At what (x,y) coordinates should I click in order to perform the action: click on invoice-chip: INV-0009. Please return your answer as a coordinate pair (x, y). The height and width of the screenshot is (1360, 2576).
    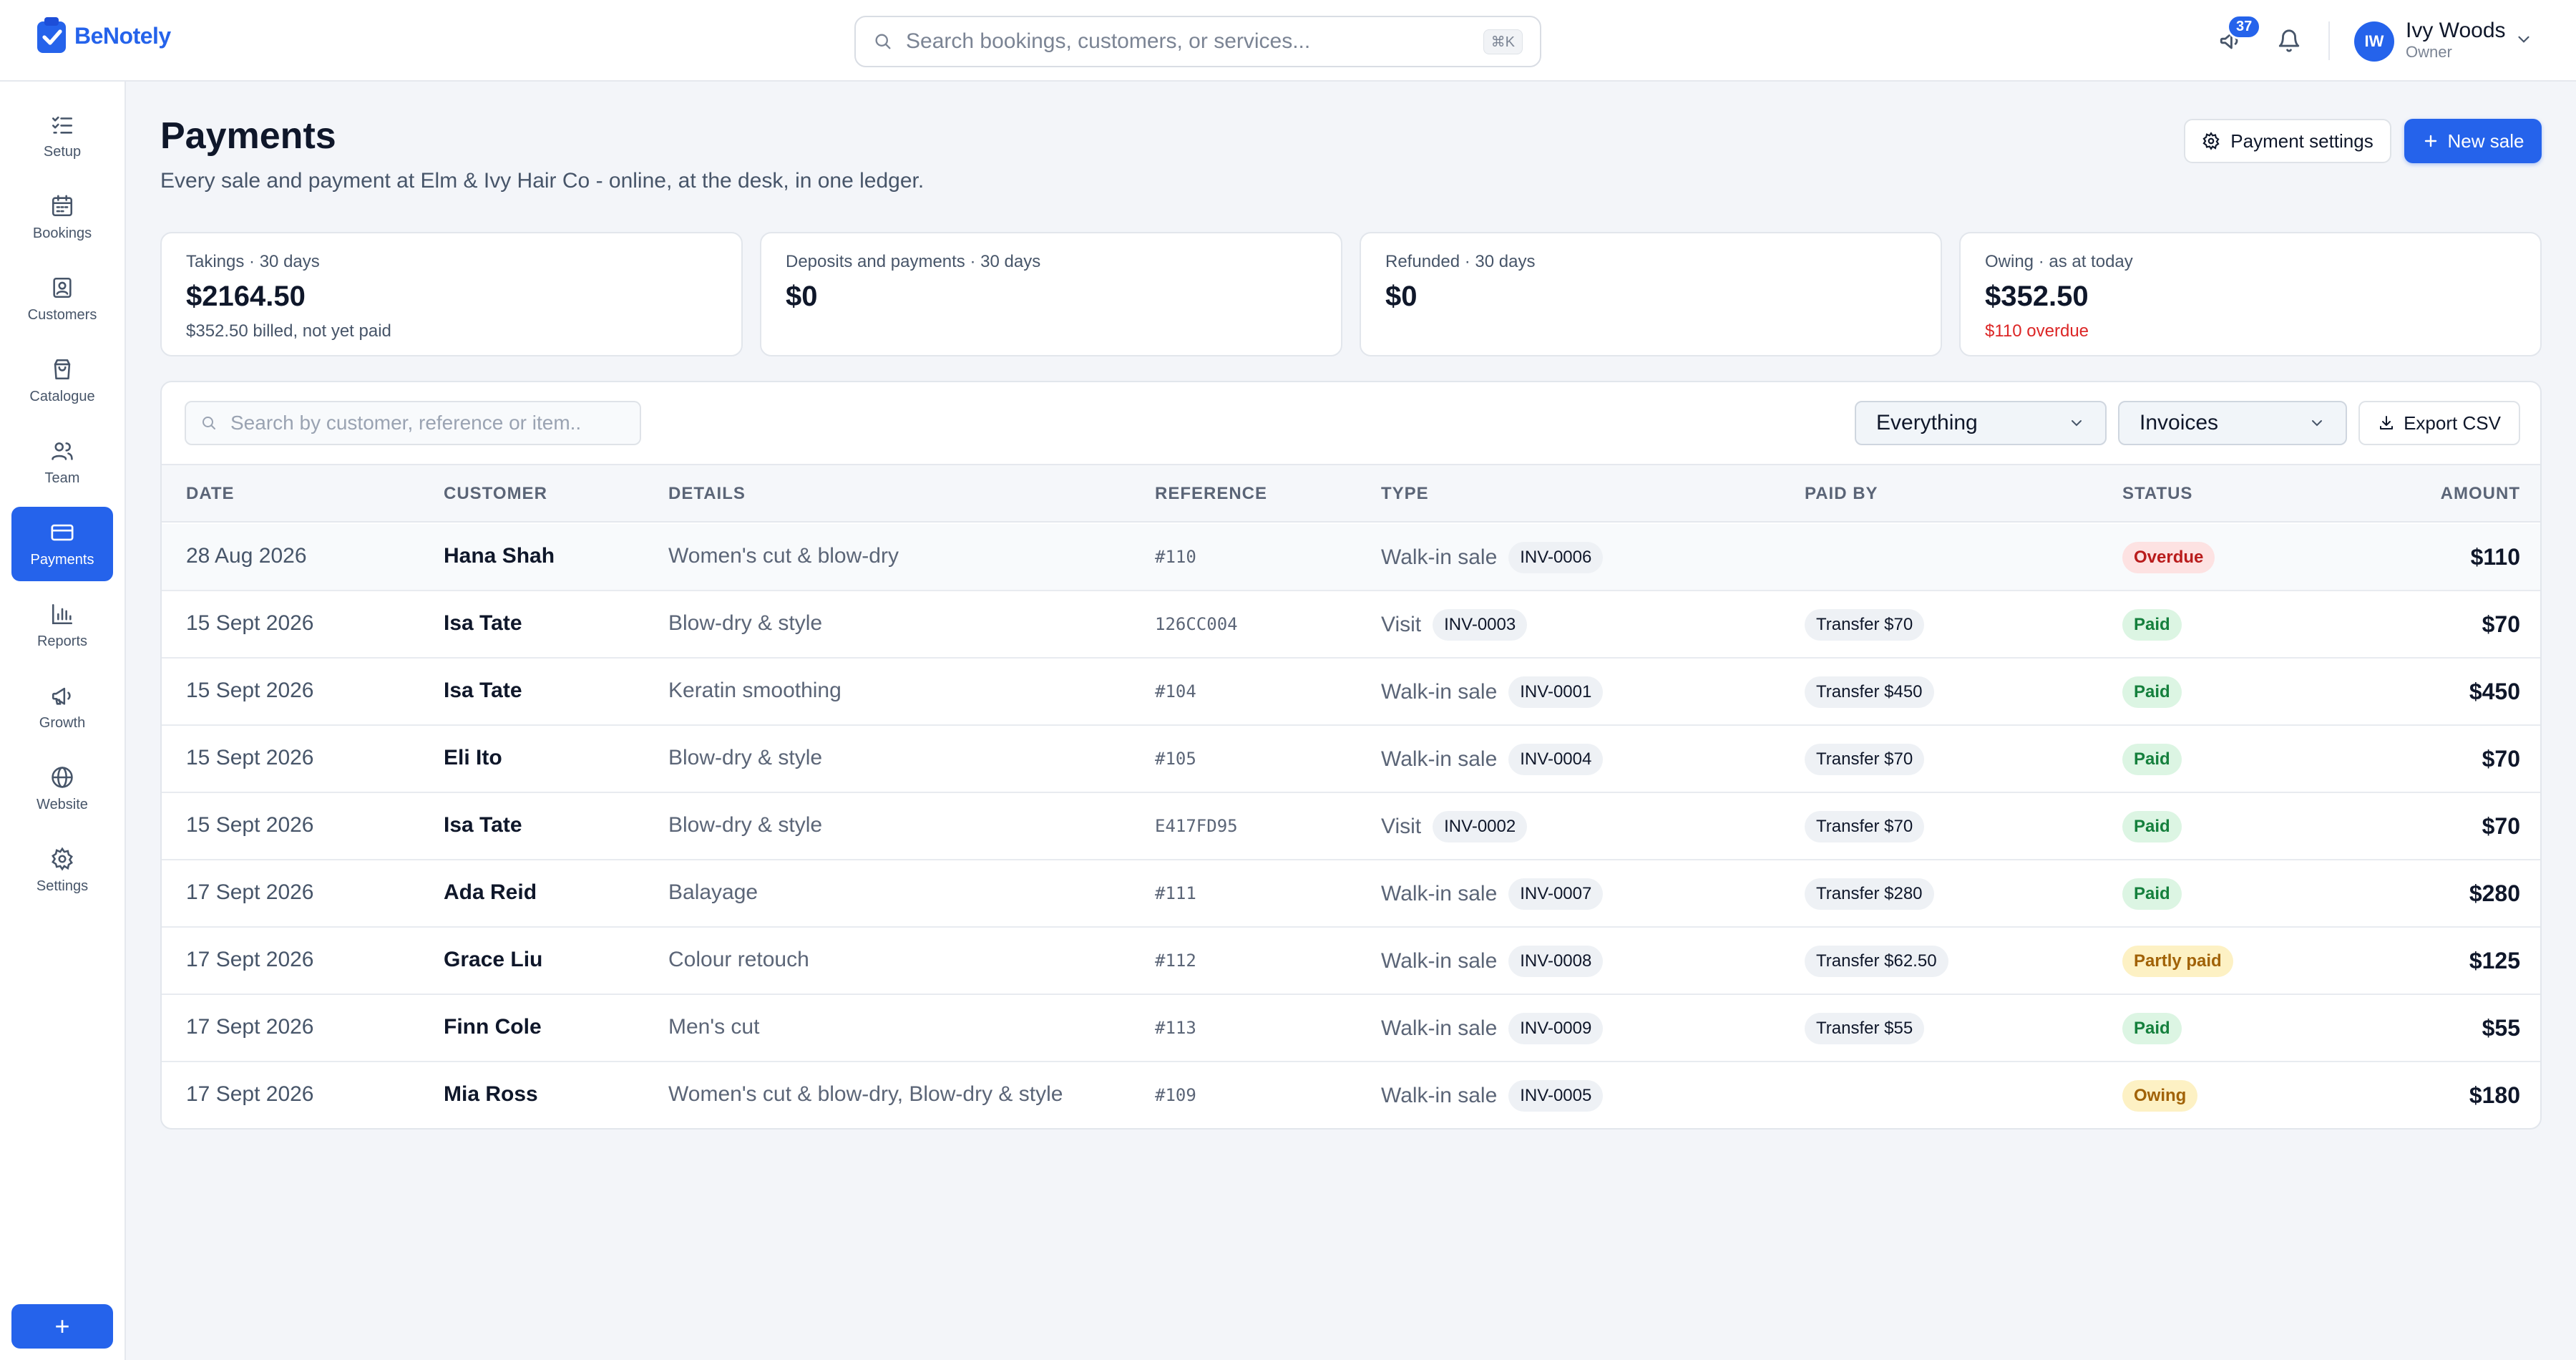
    Looking at the image, I should click on (1556, 1028).